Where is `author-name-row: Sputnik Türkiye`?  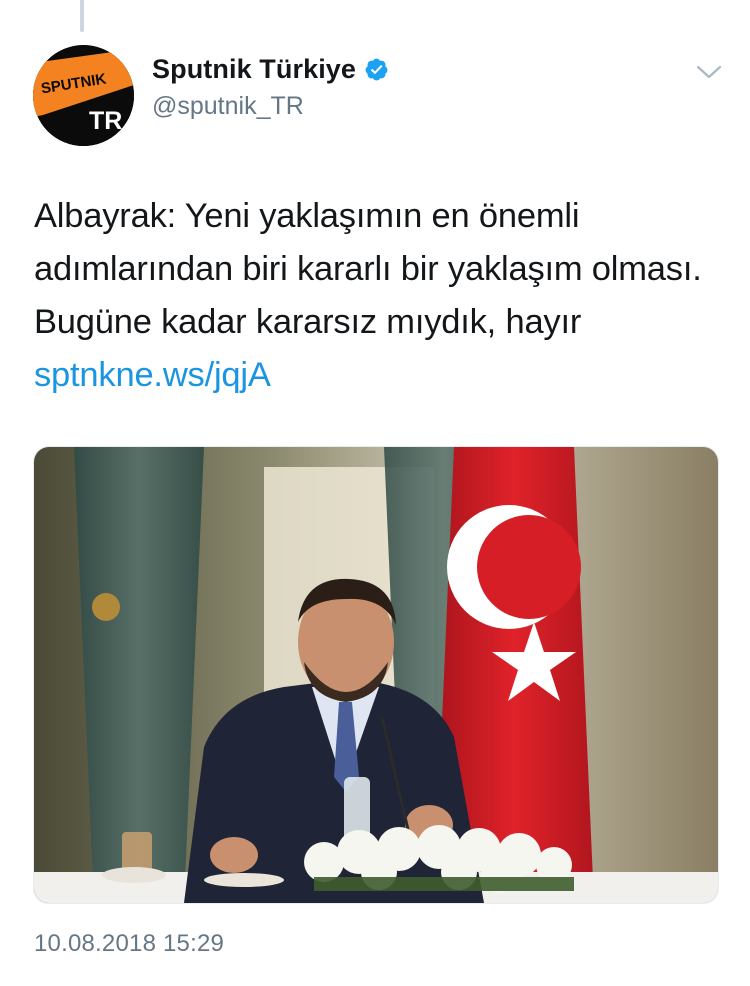 author-name-row: Sputnik Türkiye is located at coordinates (270, 69).